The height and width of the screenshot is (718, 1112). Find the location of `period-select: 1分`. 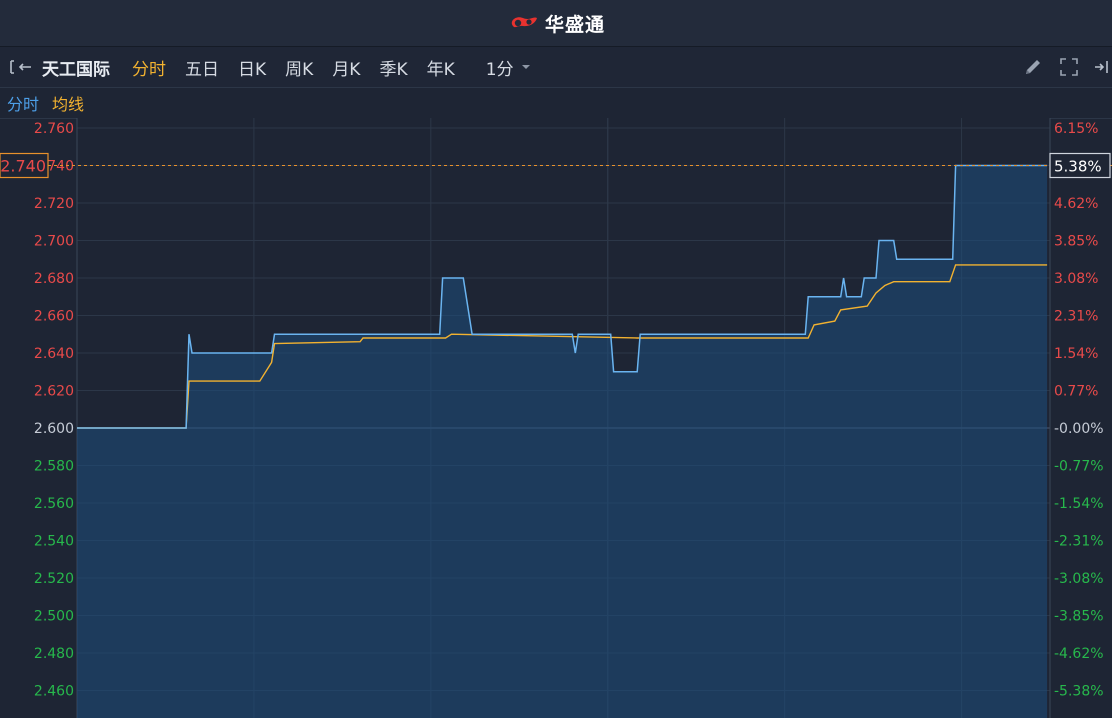

period-select: 1分 is located at coordinates (509, 67).